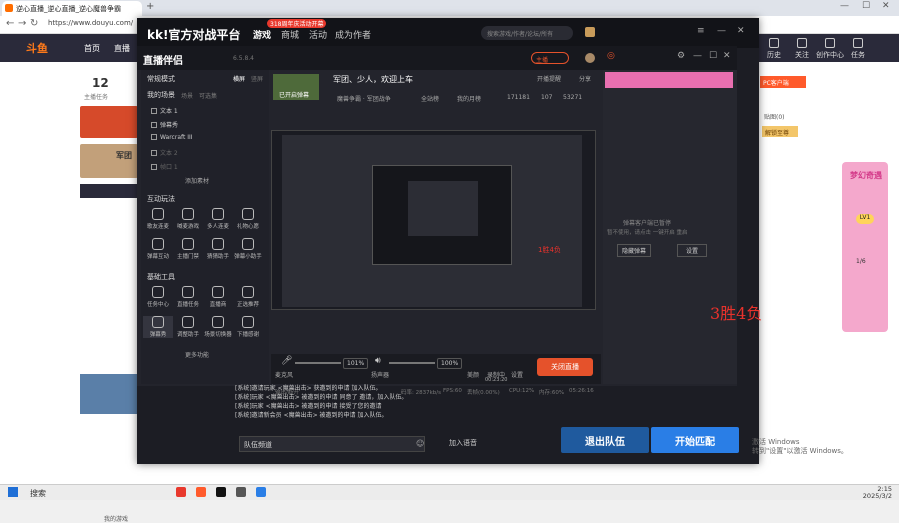 This screenshot has width=899, height=523. I want to click on room-title: 军团、少人，欢迎上车, so click(373, 79).